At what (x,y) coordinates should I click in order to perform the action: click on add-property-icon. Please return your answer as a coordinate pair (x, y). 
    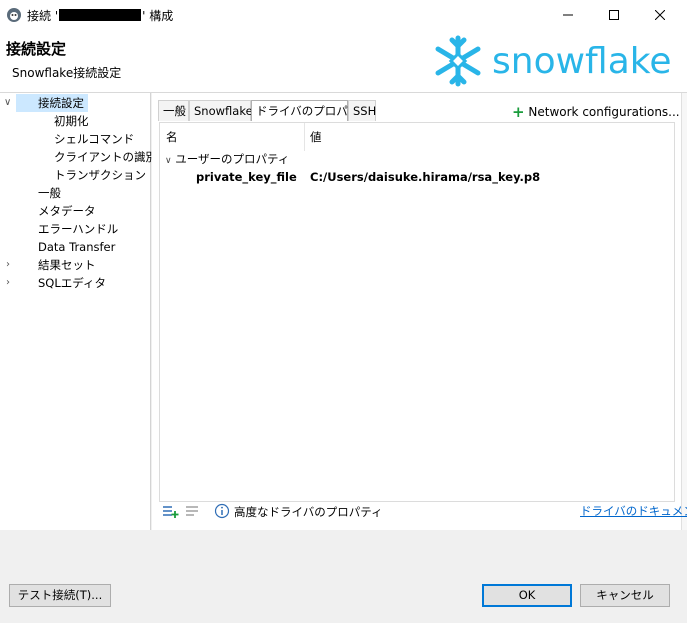
    Looking at the image, I should click on (171, 512).